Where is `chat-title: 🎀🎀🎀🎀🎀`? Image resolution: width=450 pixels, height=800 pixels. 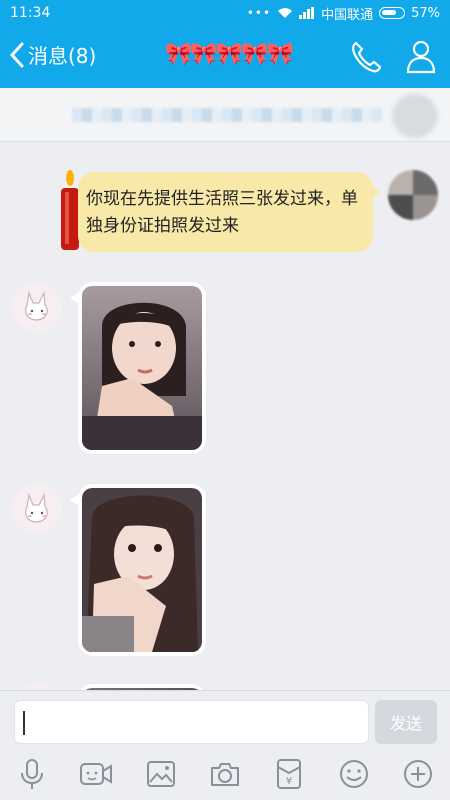
chat-title: 🎀🎀🎀🎀🎀 is located at coordinates (229, 54).